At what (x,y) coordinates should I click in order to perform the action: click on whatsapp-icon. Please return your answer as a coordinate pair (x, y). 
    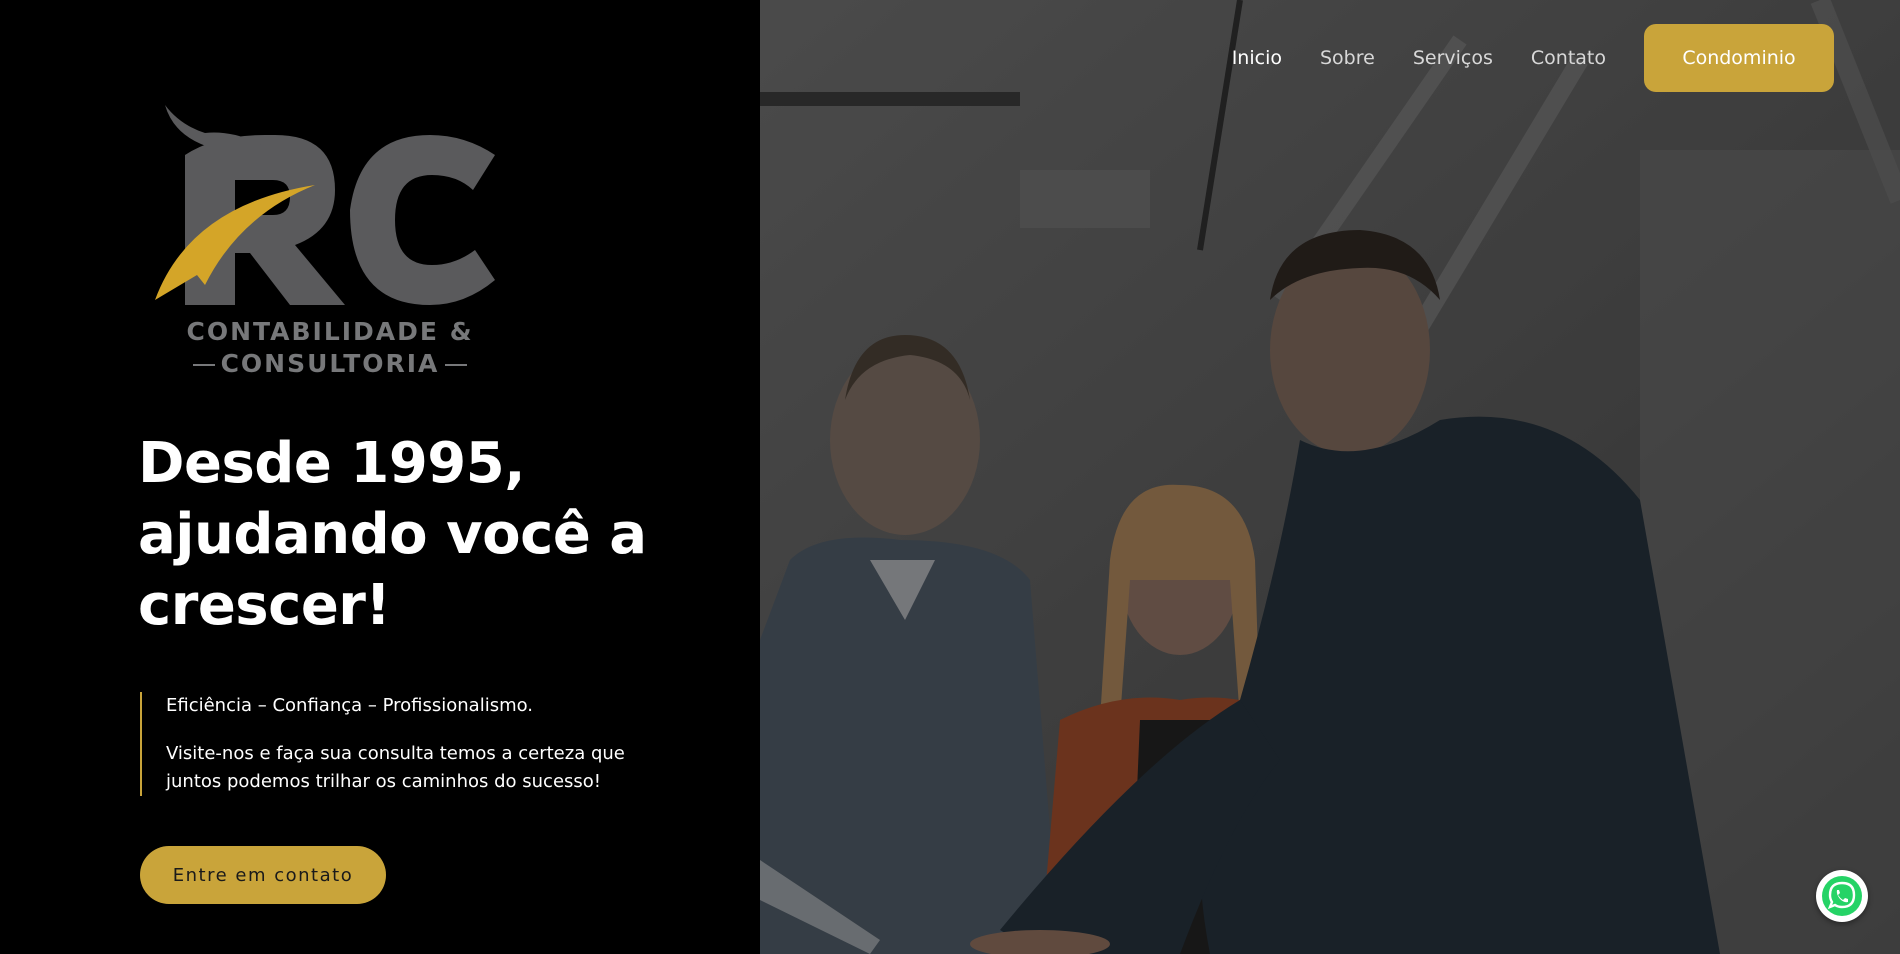
    Looking at the image, I should click on (1842, 896).